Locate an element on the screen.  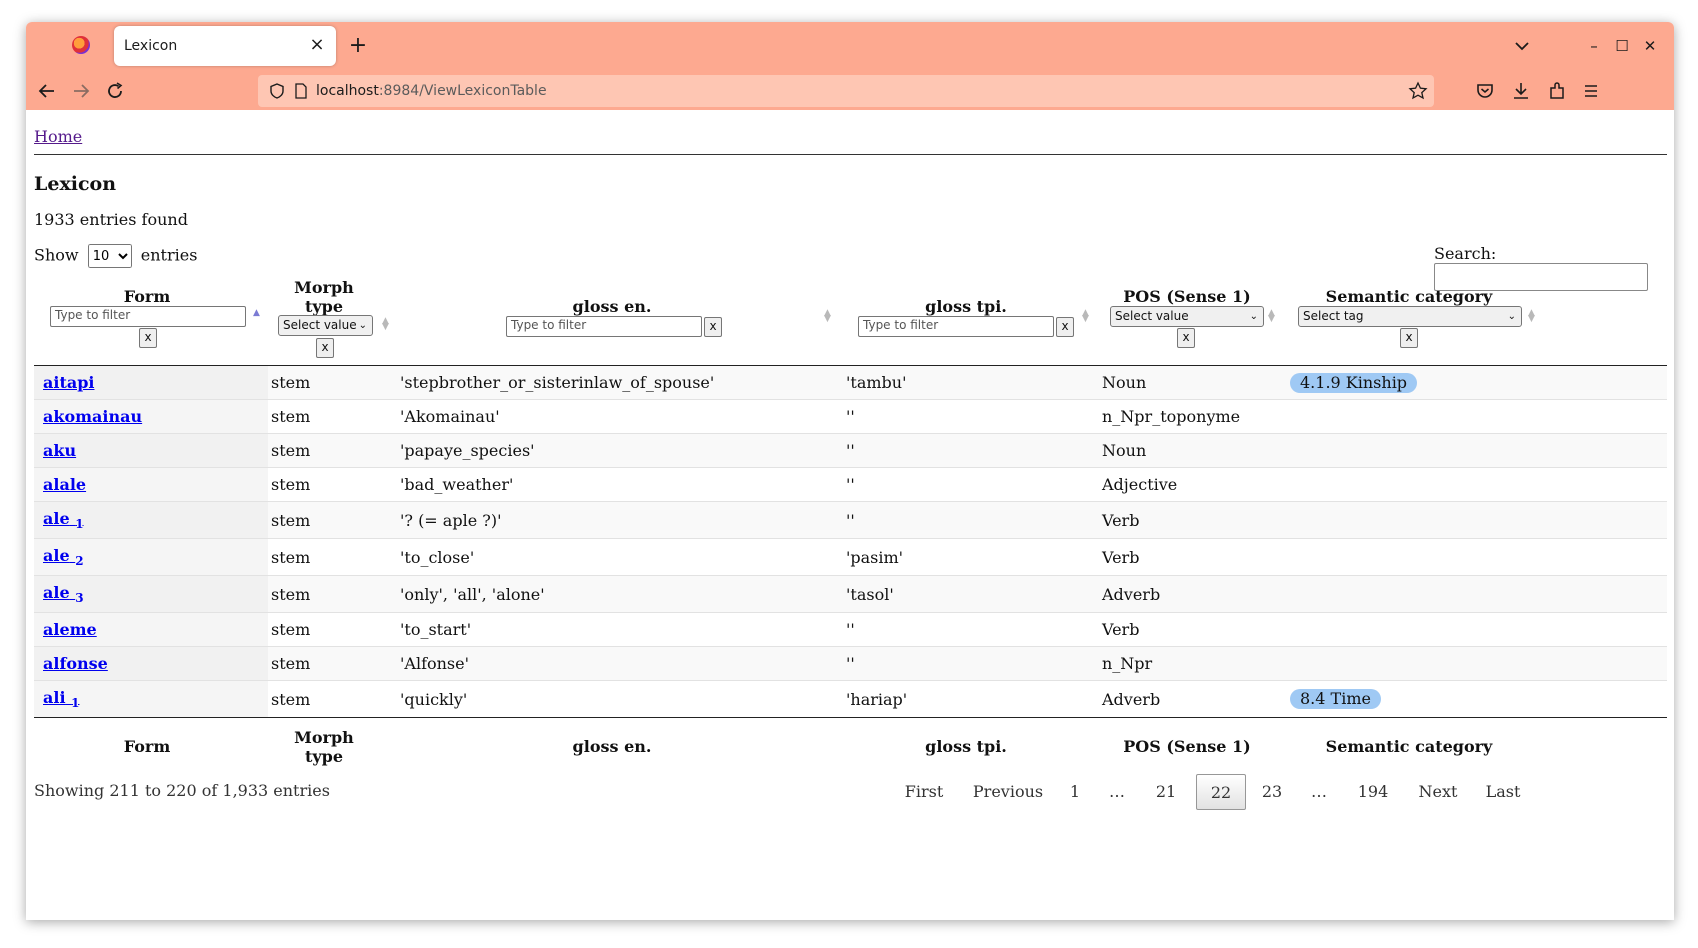
form-link: ale 1 is located at coordinates (63, 520).